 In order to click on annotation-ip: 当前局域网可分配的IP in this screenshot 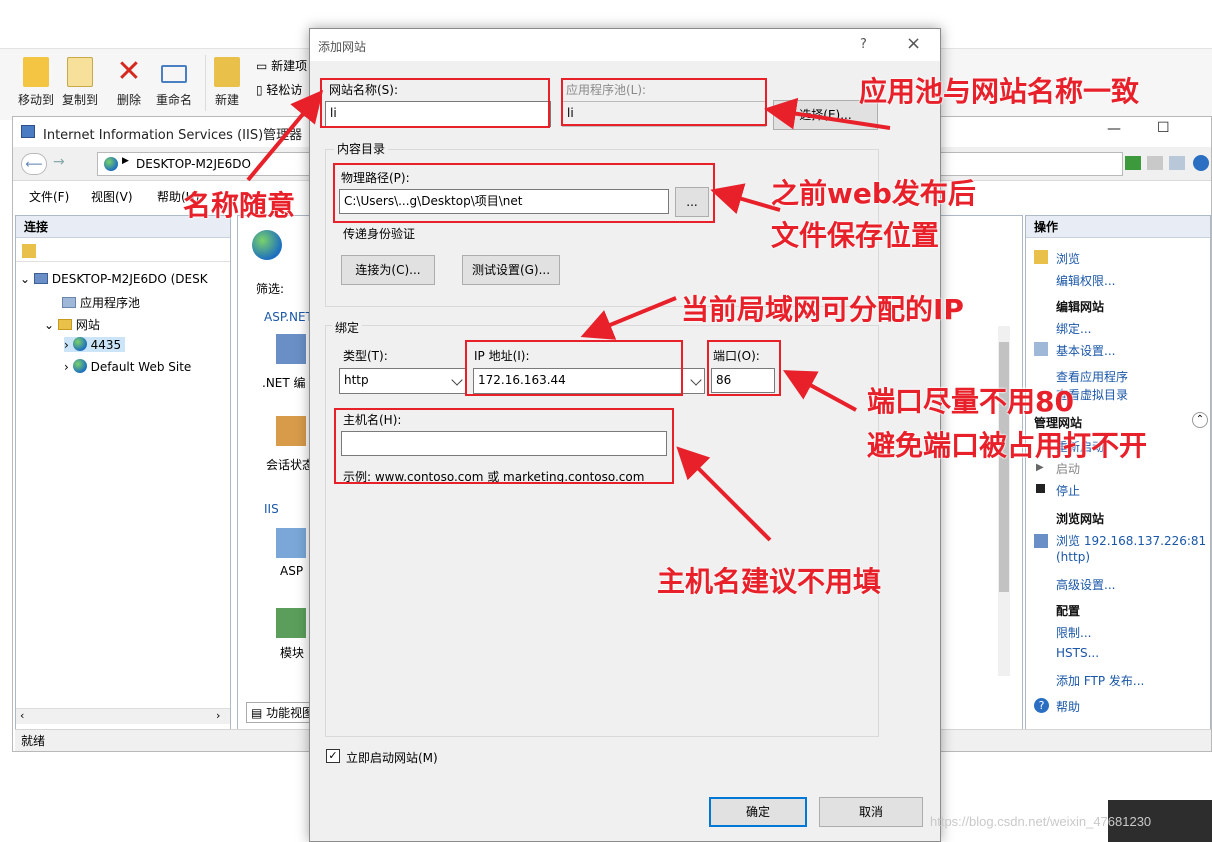, I will do `click(822, 309)`.